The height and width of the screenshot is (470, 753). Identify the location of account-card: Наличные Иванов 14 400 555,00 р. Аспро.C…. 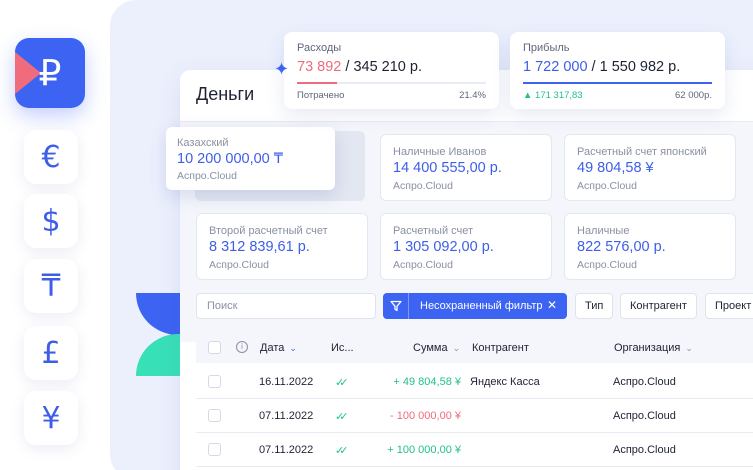
(466, 167).